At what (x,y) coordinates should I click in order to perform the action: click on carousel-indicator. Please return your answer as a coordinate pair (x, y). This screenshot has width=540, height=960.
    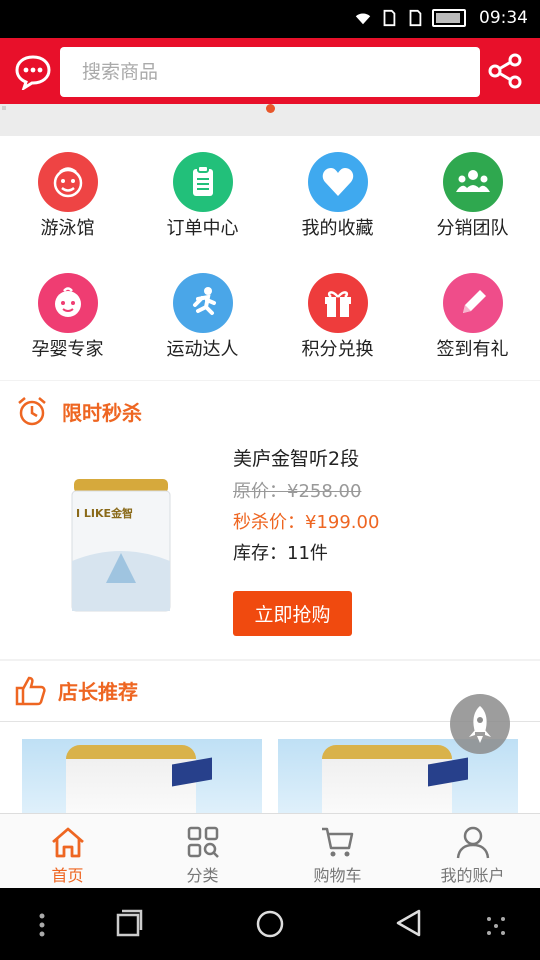
    Looking at the image, I should click on (270, 108).